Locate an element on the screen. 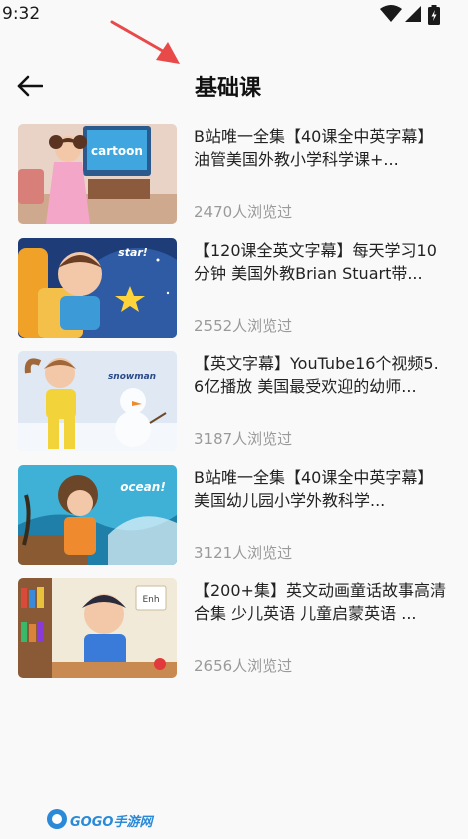 The width and height of the screenshot is (468, 839). wifi-icon is located at coordinates (391, 13).